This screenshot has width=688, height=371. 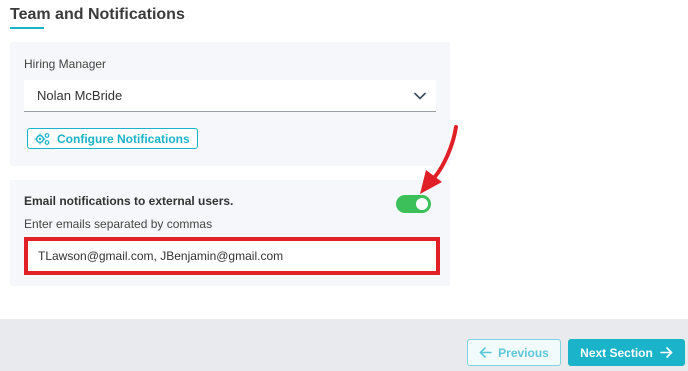 I want to click on section-title-underline, so click(x=27, y=28).